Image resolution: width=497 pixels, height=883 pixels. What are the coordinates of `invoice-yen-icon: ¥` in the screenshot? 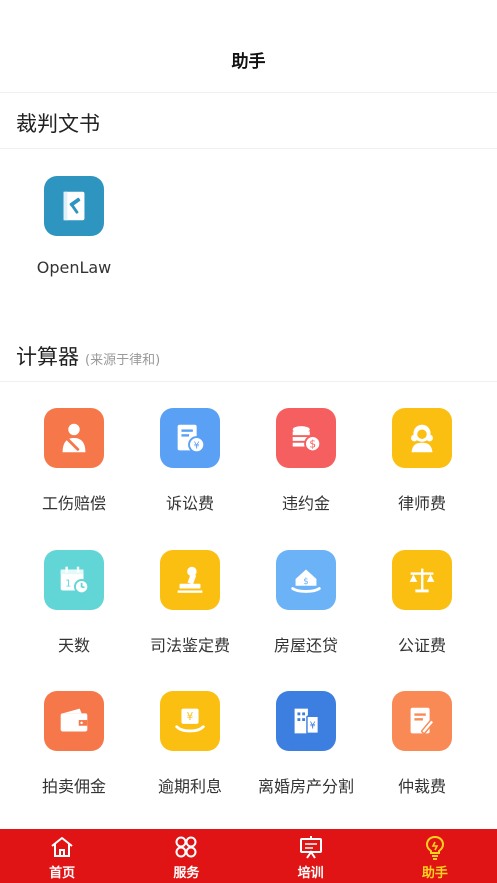 It's located at (190, 438).